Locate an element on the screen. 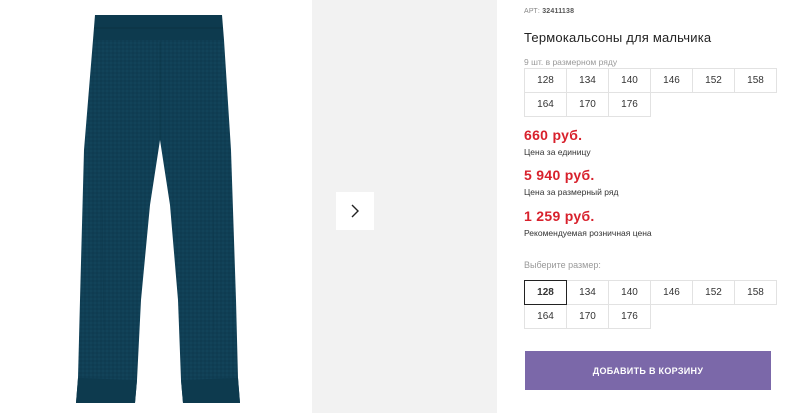 The image size is (800, 413). size-option-170: 170 is located at coordinates (587, 316).